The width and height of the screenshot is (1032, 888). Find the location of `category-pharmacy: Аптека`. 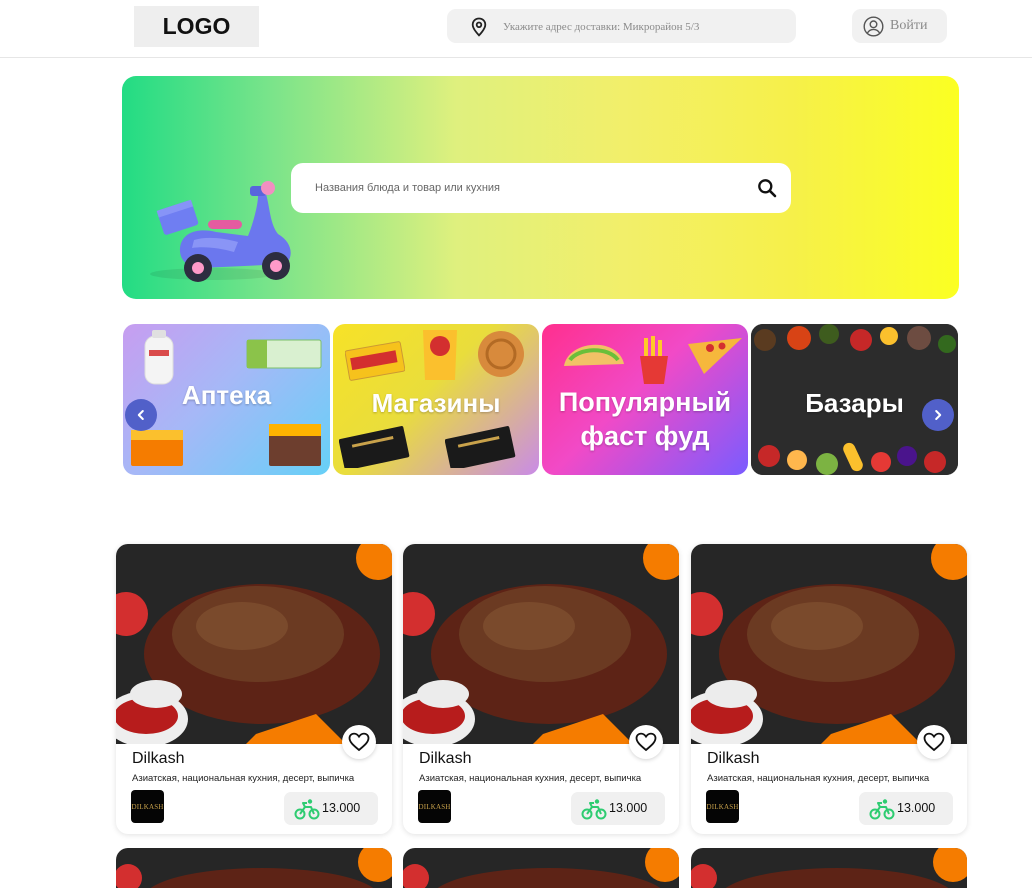

category-pharmacy: Аптека is located at coordinates (226, 399).